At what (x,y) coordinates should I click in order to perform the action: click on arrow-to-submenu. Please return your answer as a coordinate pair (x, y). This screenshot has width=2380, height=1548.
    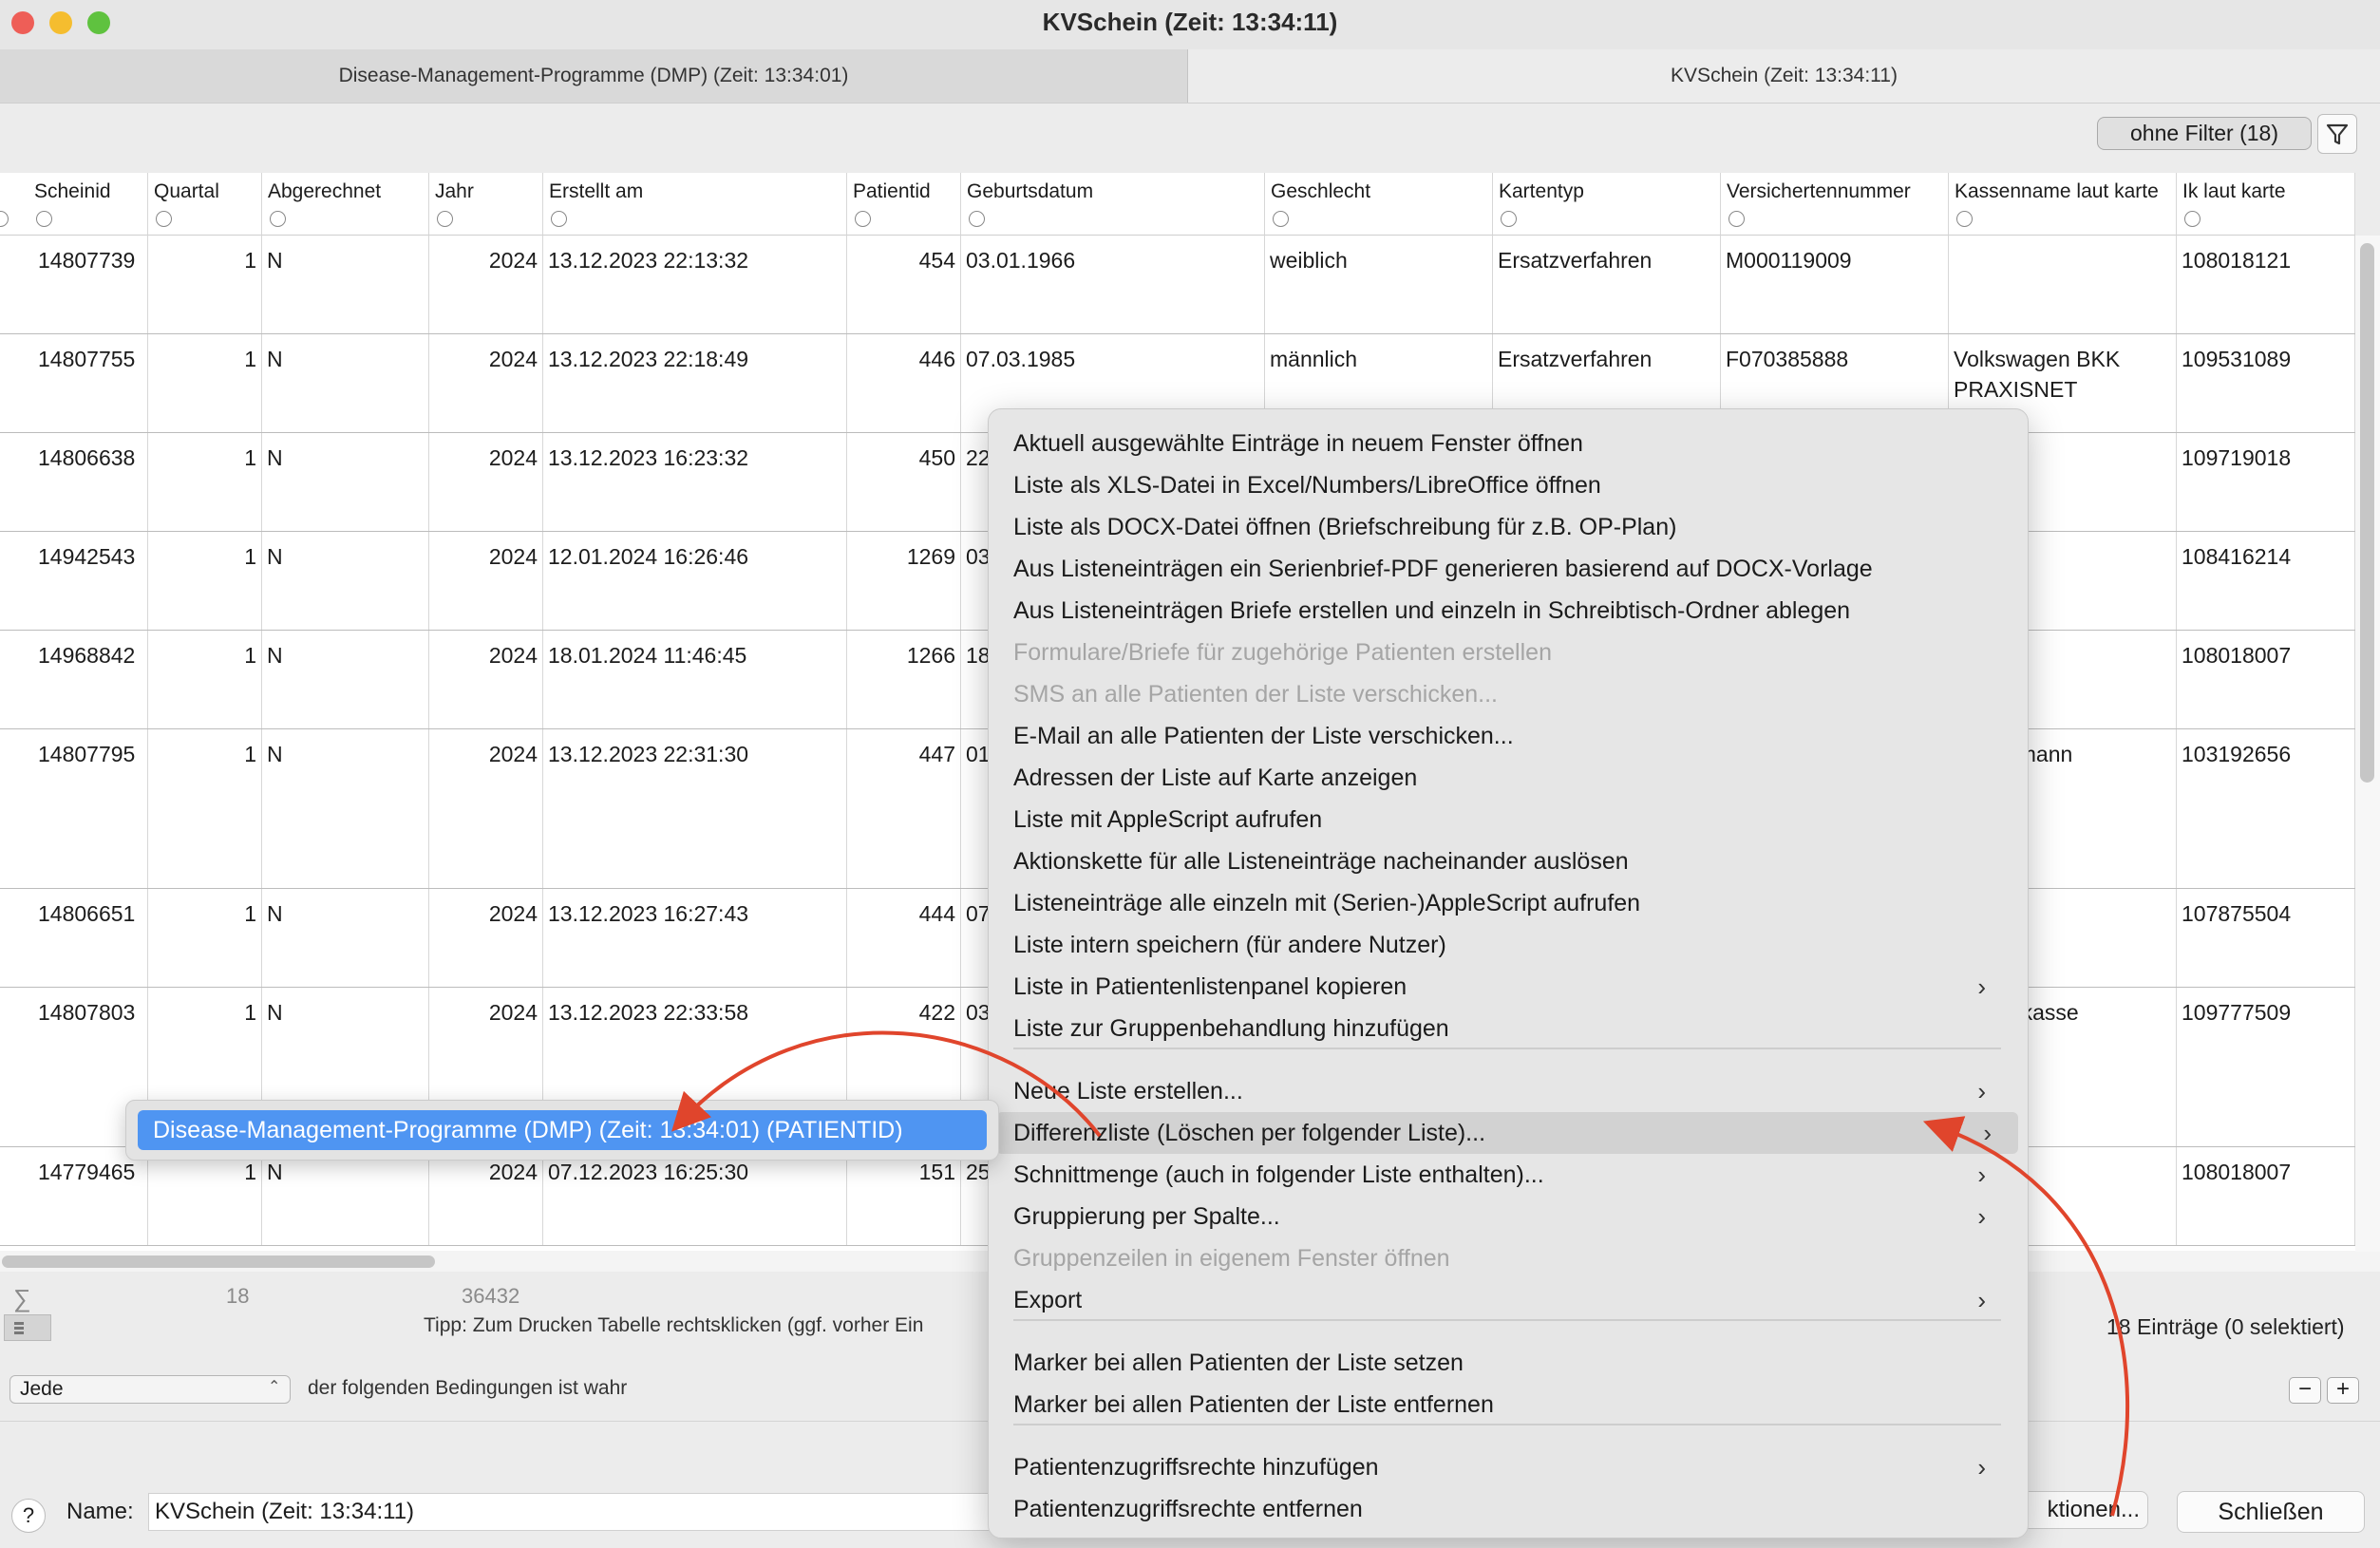
    Looking at the image, I should click on (886, 1084).